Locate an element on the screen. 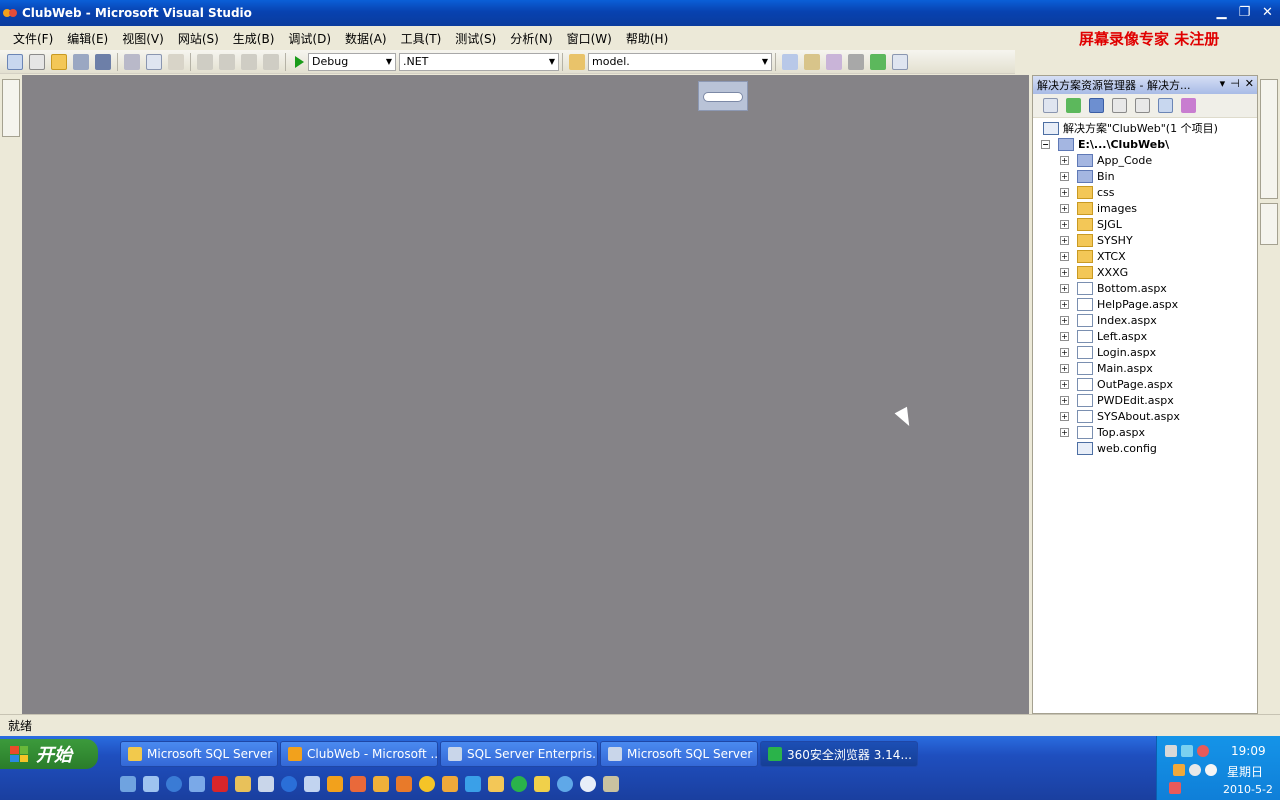 Image resolution: width=1280 pixels, height=800 pixels. add-item-icon is located at coordinates (37, 61).